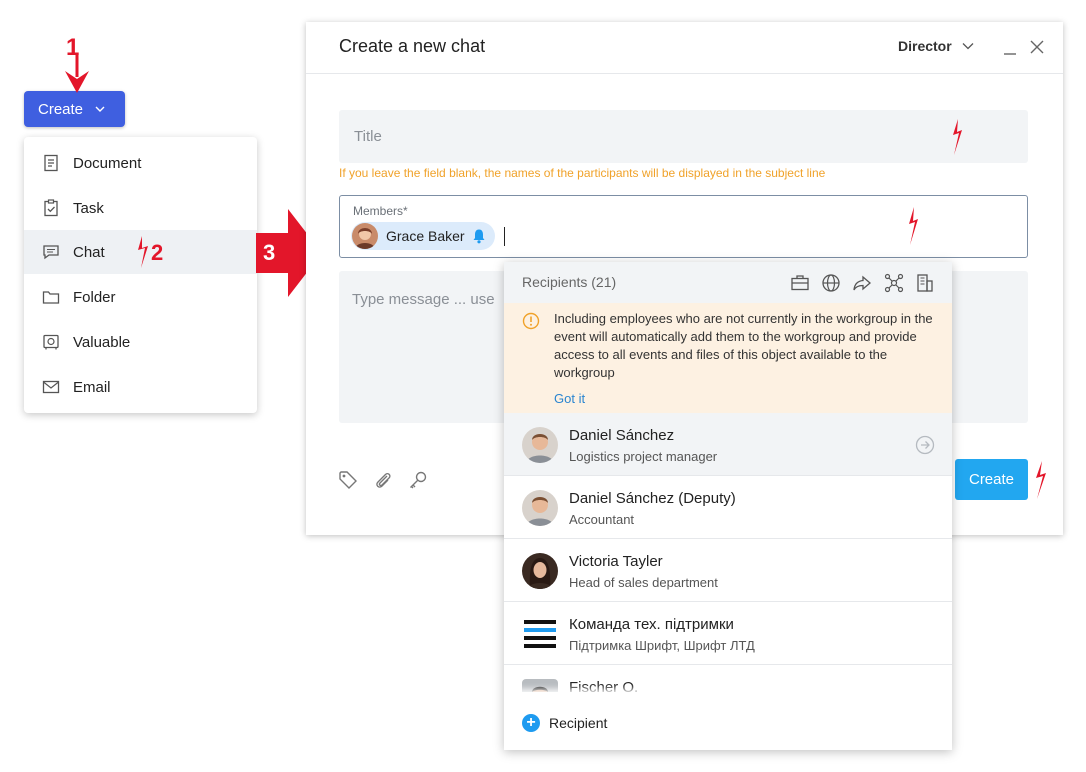  What do you see at coordinates (569, 398) in the screenshot?
I see `got-it-link: Got it` at bounding box center [569, 398].